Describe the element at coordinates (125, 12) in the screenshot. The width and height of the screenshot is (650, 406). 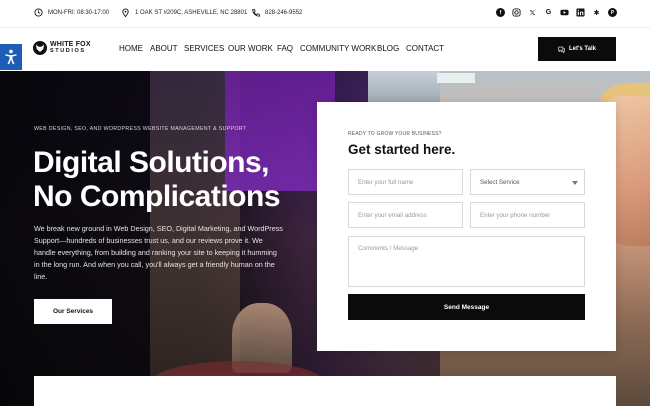
I see `location-pin-icon` at that location.